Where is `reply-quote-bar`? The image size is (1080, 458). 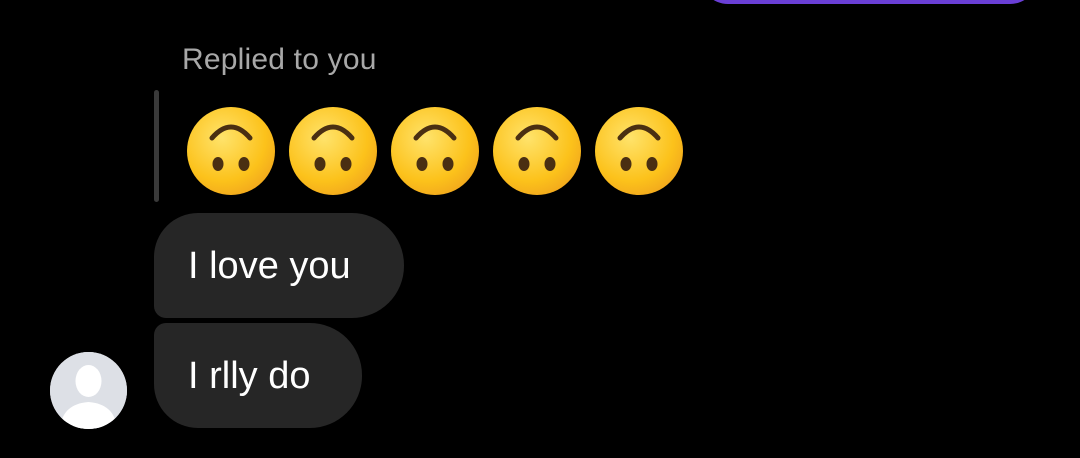
reply-quote-bar is located at coordinates (156, 146).